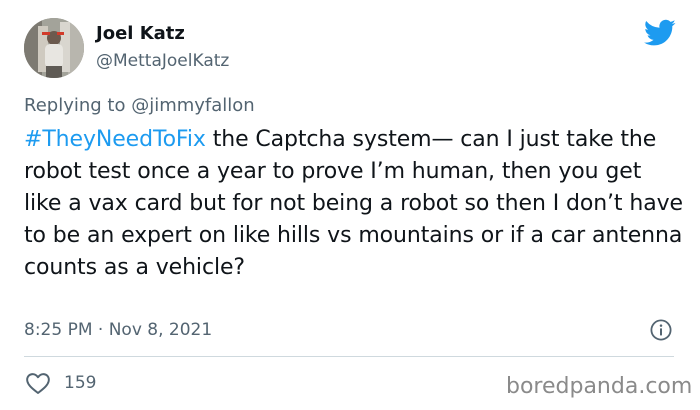 The height and width of the screenshot is (410, 700). Describe the element at coordinates (661, 330) in the screenshot. I see `info-icon` at that location.